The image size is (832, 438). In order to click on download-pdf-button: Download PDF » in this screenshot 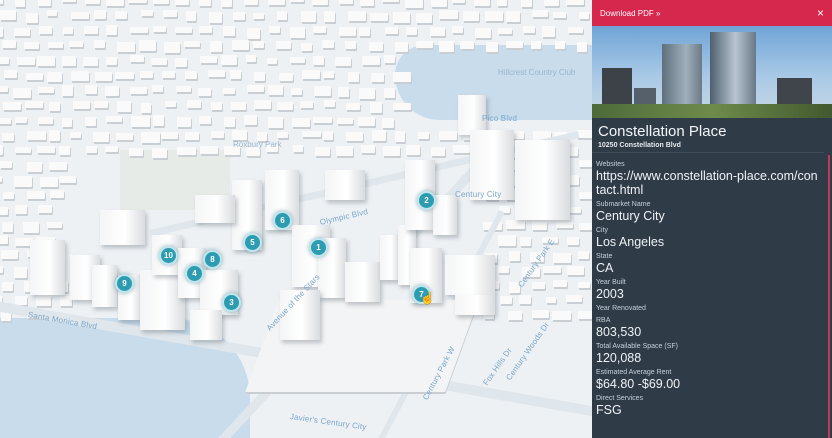, I will do `click(630, 13)`.